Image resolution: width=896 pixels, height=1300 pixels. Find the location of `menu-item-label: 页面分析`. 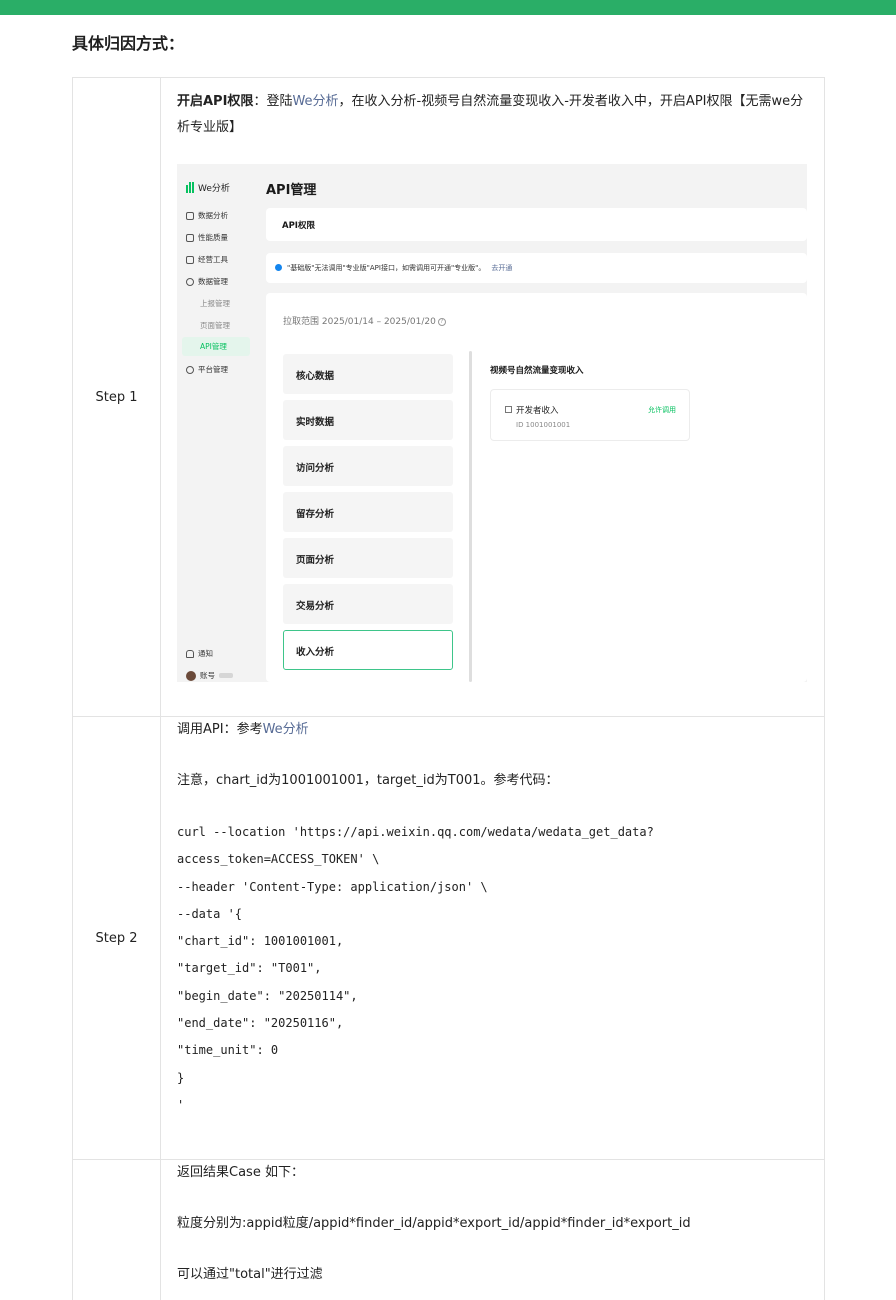

menu-item-label: 页面分析 is located at coordinates (315, 560).